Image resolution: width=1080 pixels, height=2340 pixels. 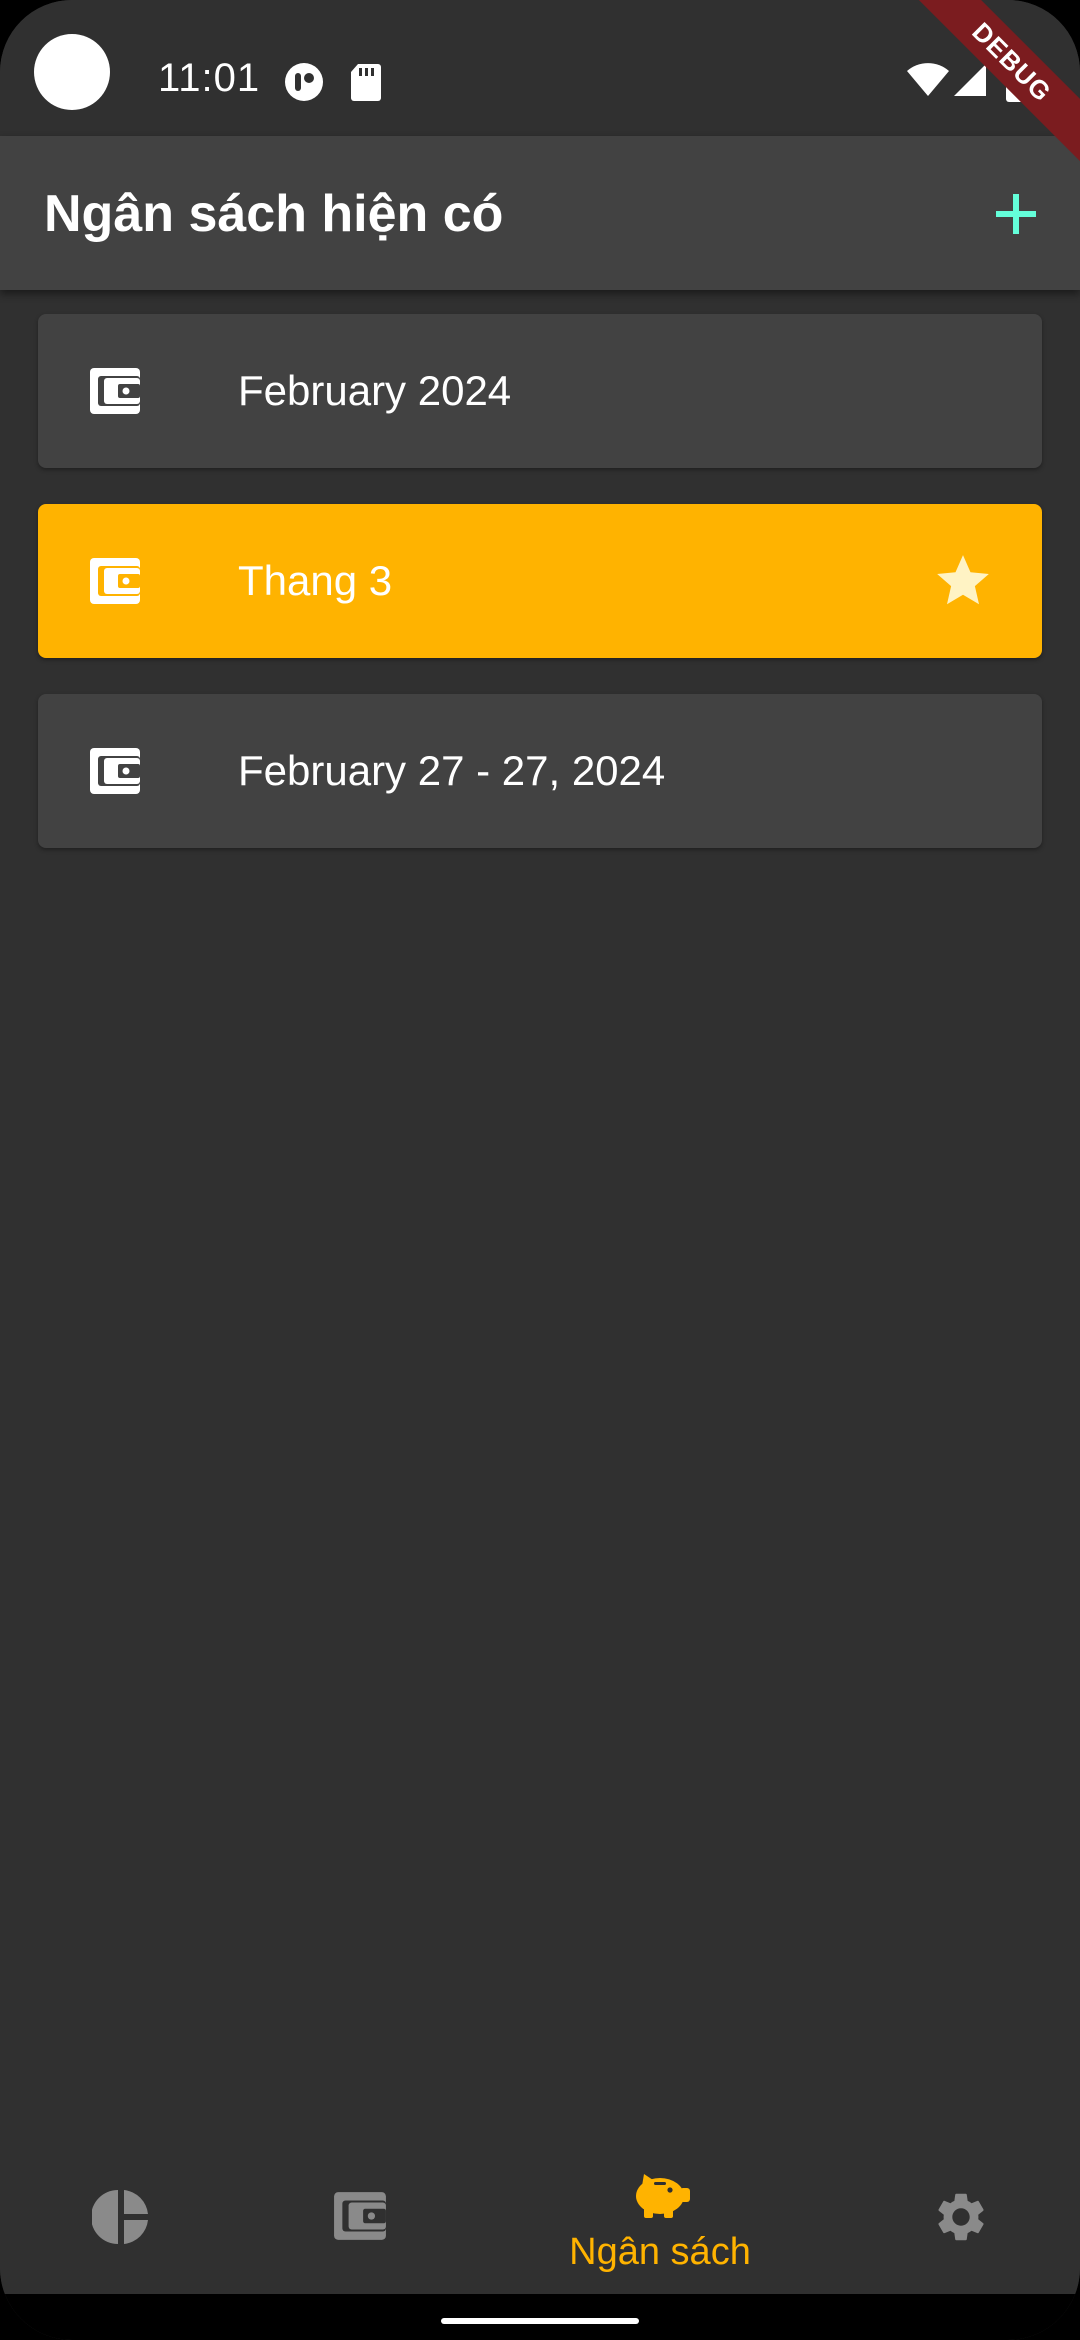 I want to click on wifi-icon, so click(x=928, y=79).